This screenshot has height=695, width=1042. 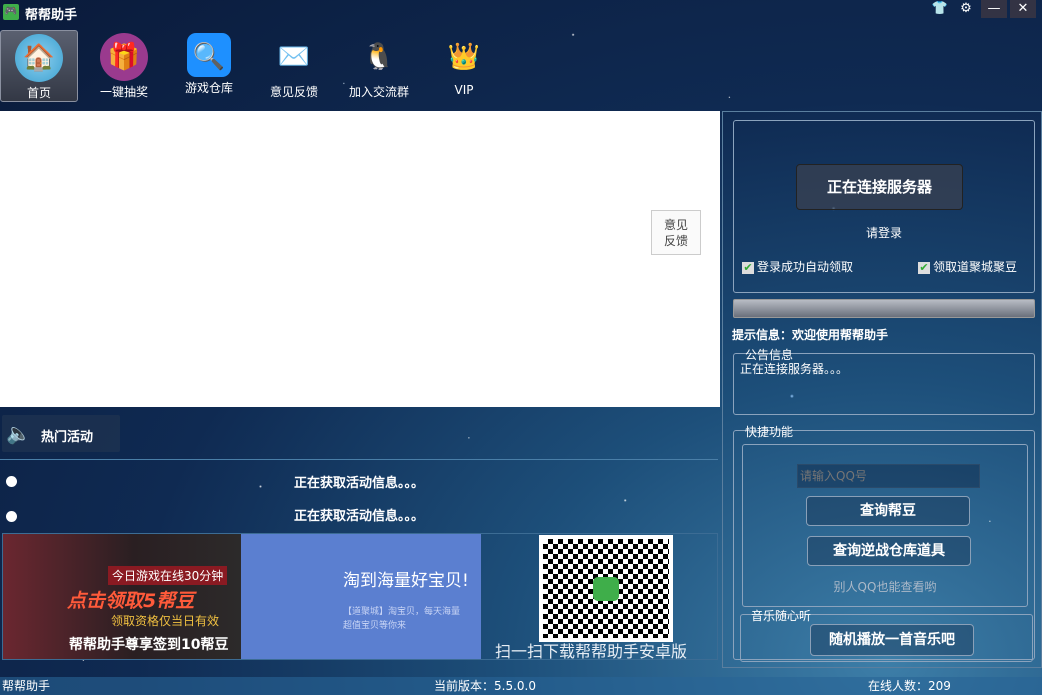 I want to click on window-title: 帮帮助手, so click(x=51, y=15).